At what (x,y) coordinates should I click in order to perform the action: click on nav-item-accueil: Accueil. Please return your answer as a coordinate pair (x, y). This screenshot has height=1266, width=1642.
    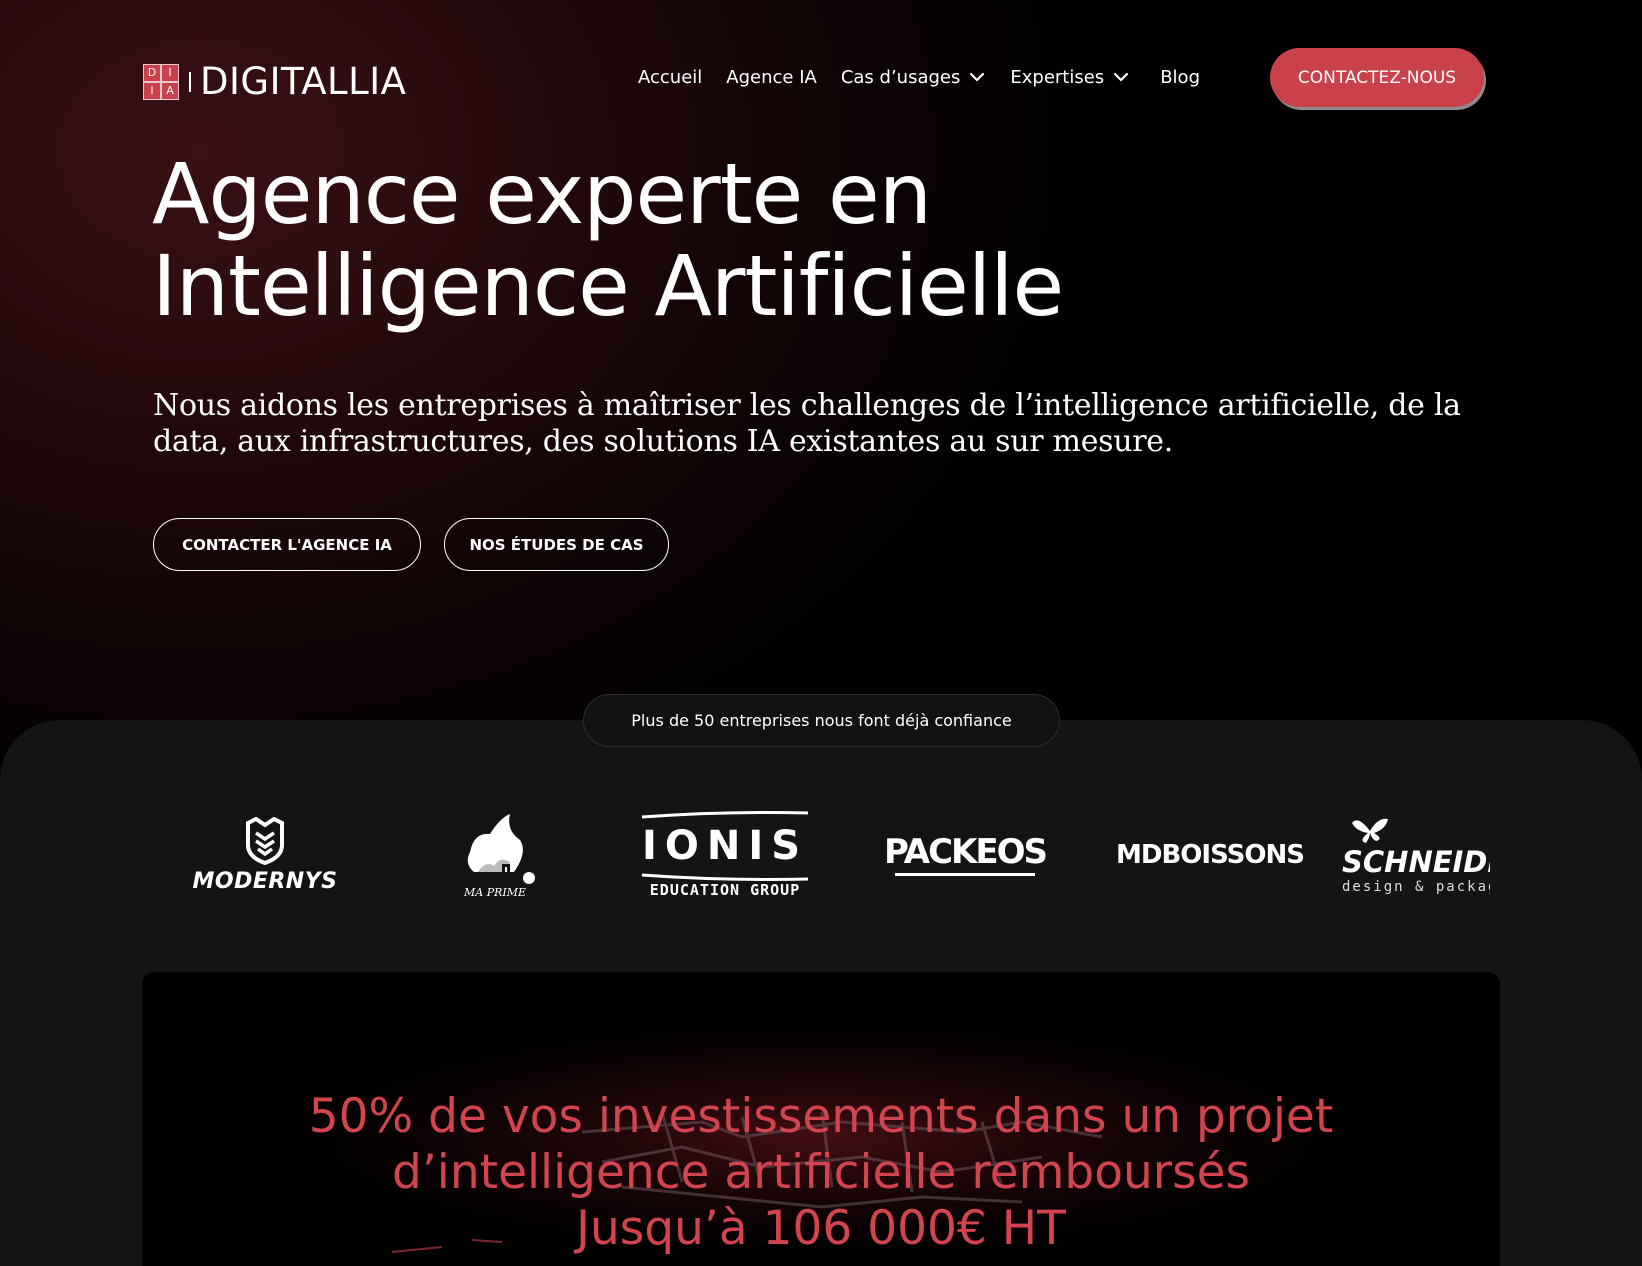
    Looking at the image, I should click on (670, 77).